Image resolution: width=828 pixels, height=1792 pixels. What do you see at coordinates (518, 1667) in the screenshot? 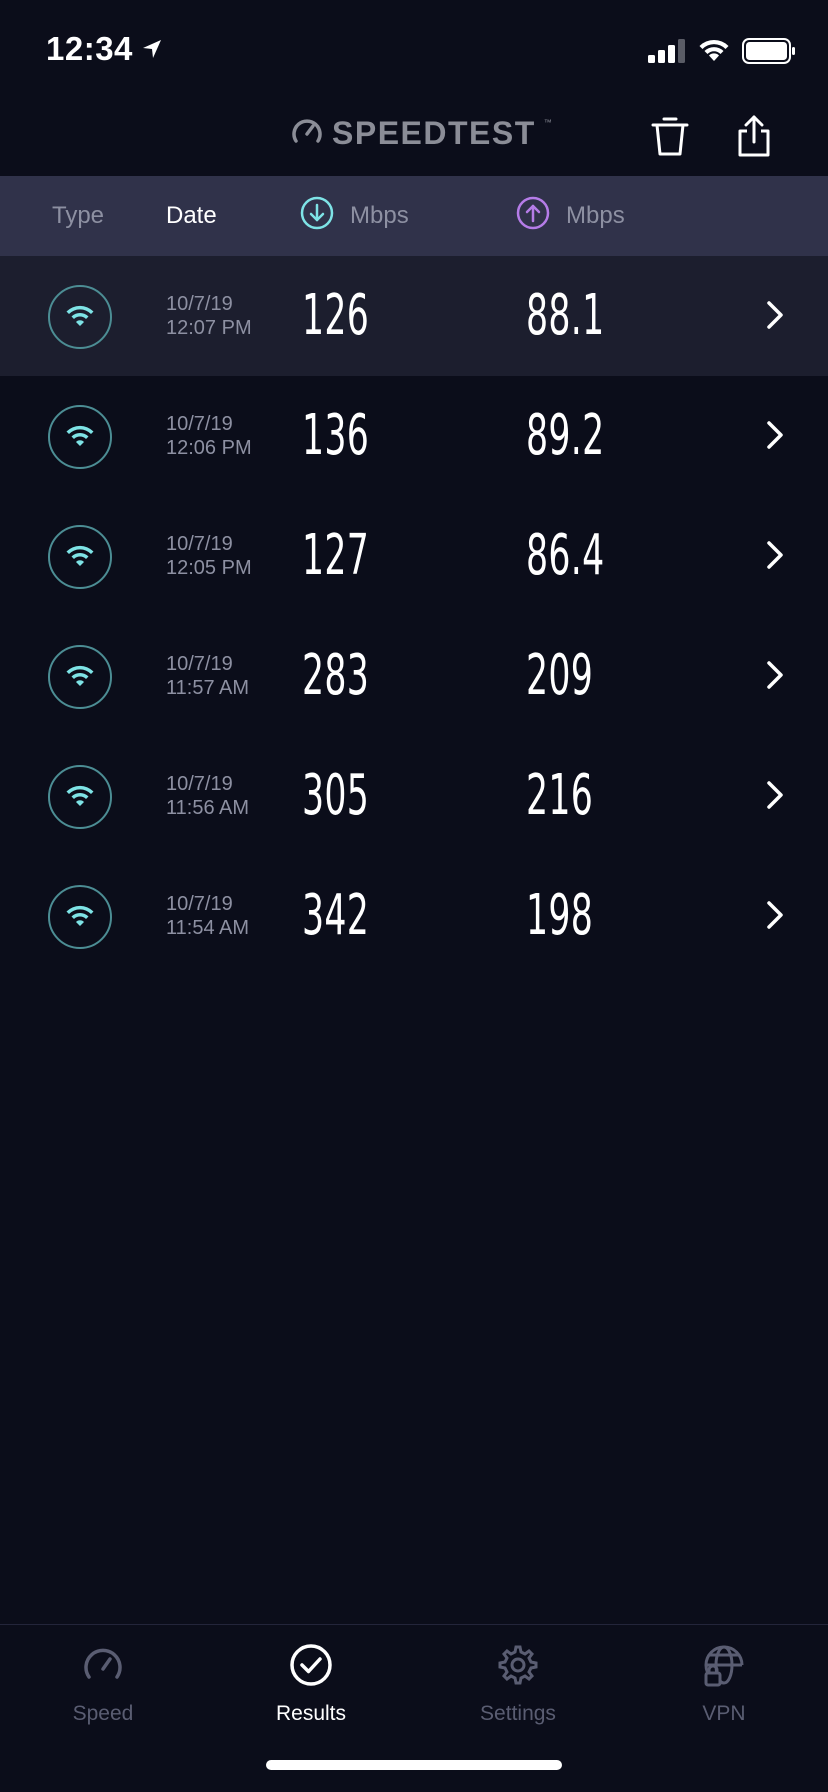
I see `gear-icon` at bounding box center [518, 1667].